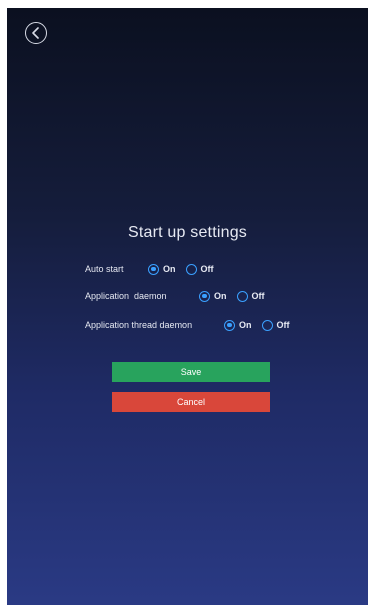 Image resolution: width=375 pixels, height=607 pixels. What do you see at coordinates (180, 296) in the screenshot?
I see `setting-row-application-daemon: Application daemon On Off` at bounding box center [180, 296].